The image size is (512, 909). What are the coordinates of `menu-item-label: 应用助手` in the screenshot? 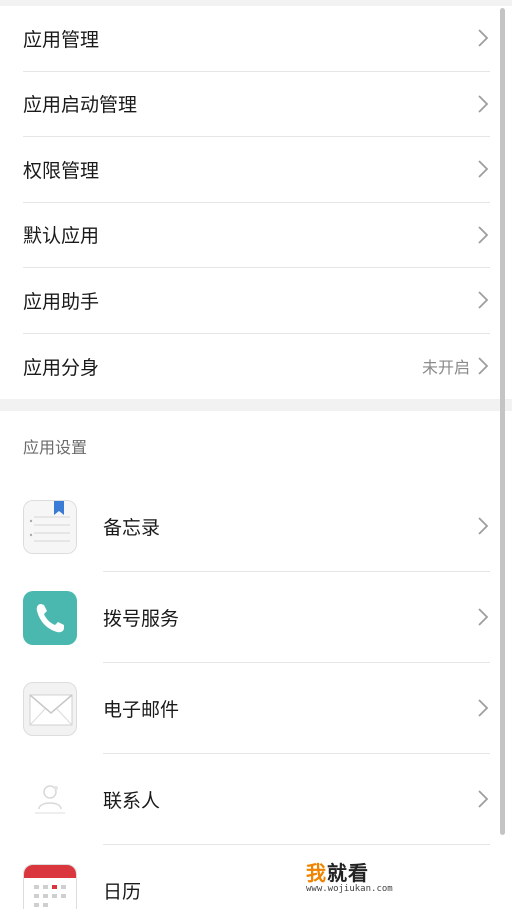 It's located at (61, 301).